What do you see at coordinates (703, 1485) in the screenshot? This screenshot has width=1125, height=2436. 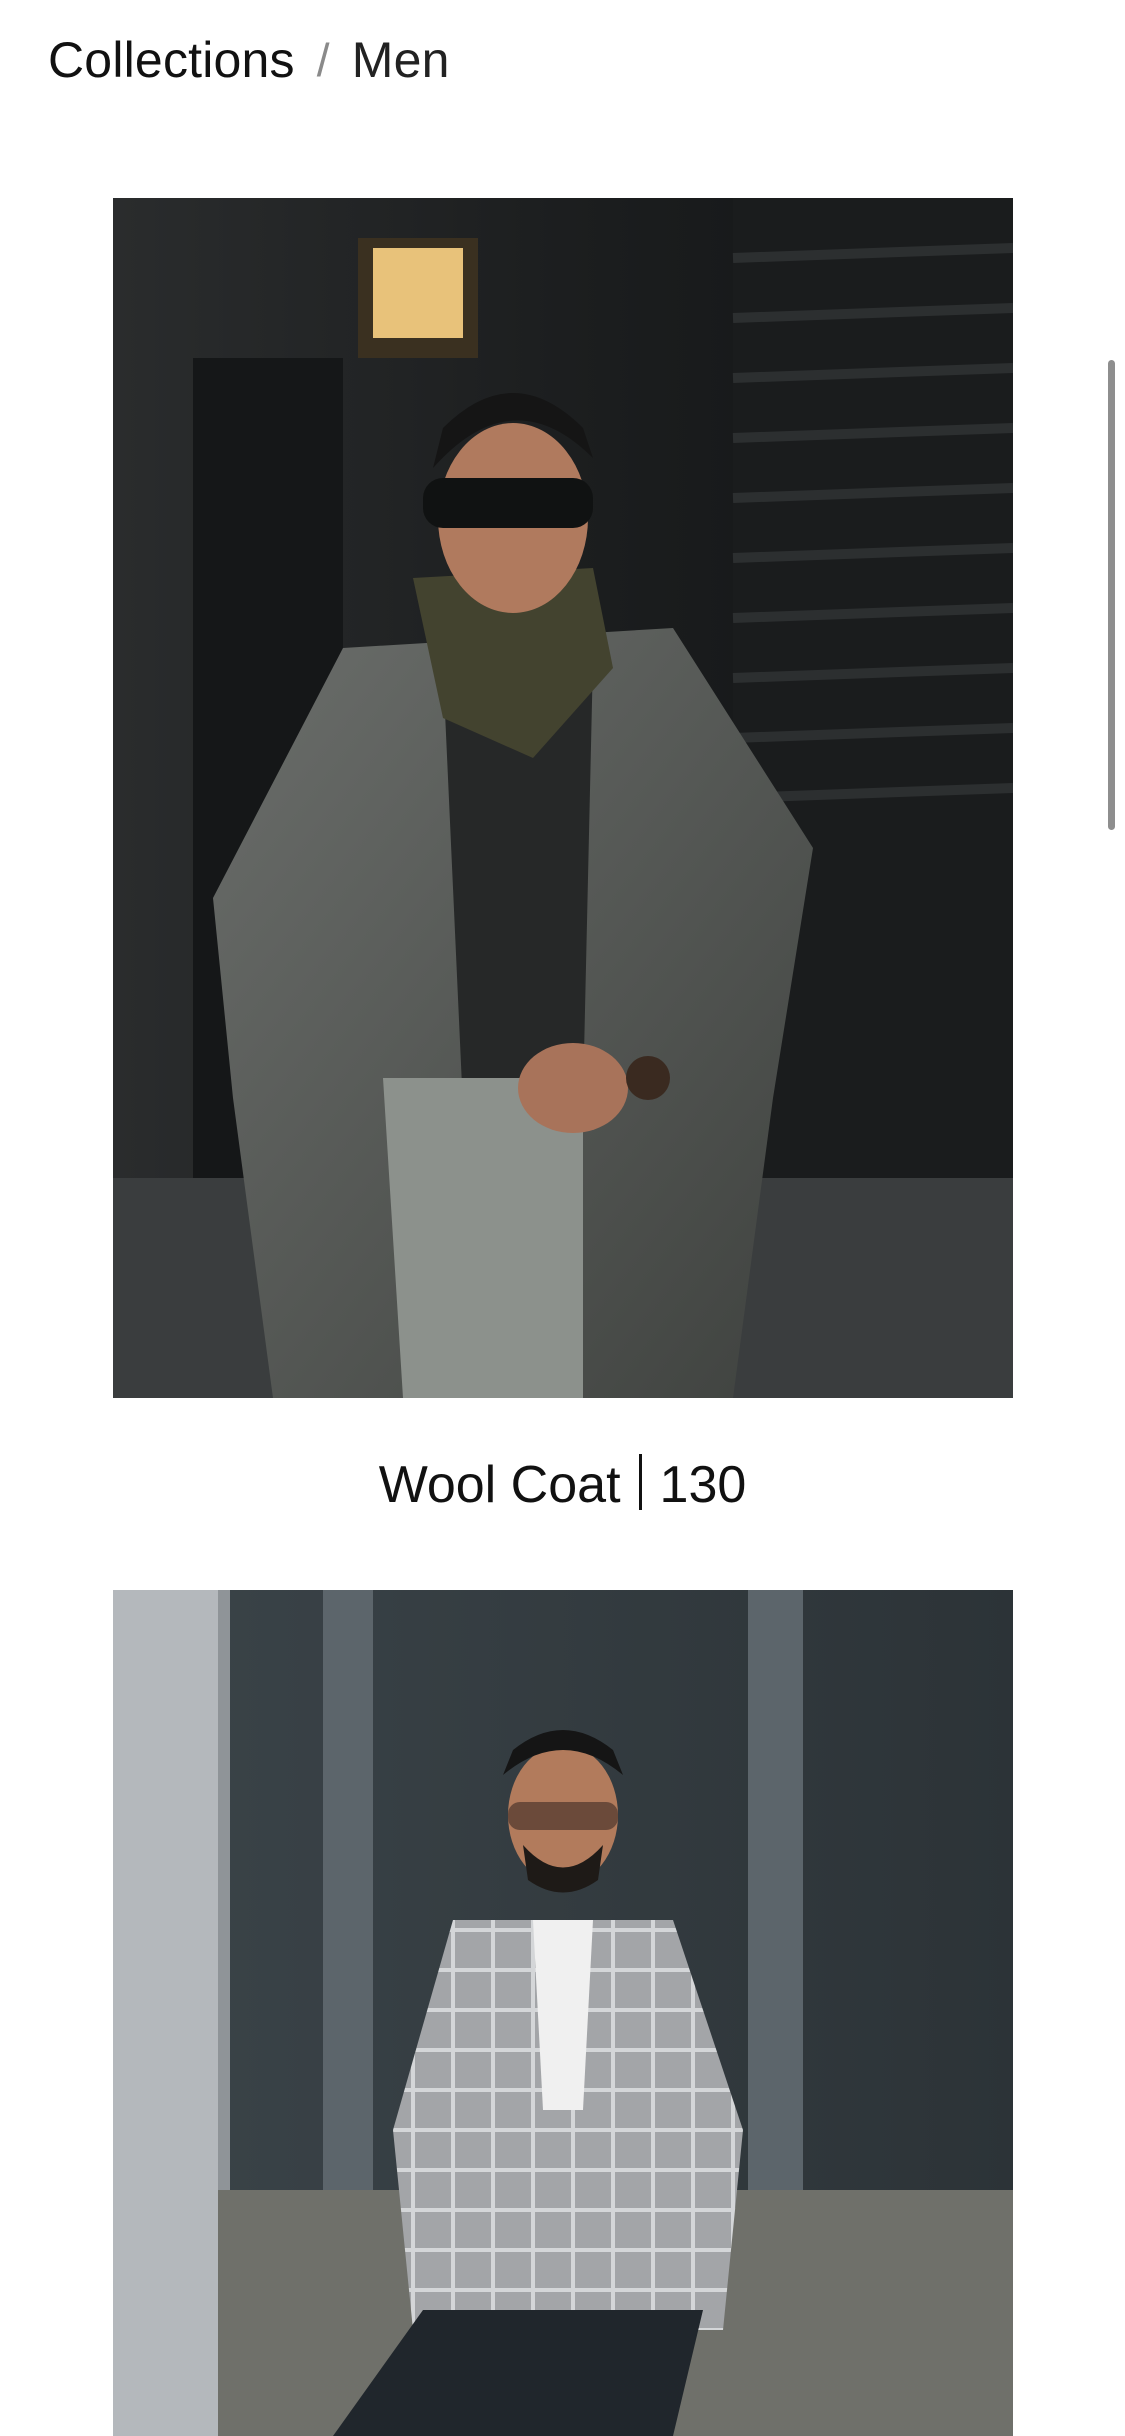 I see `product-price: 130` at bounding box center [703, 1485].